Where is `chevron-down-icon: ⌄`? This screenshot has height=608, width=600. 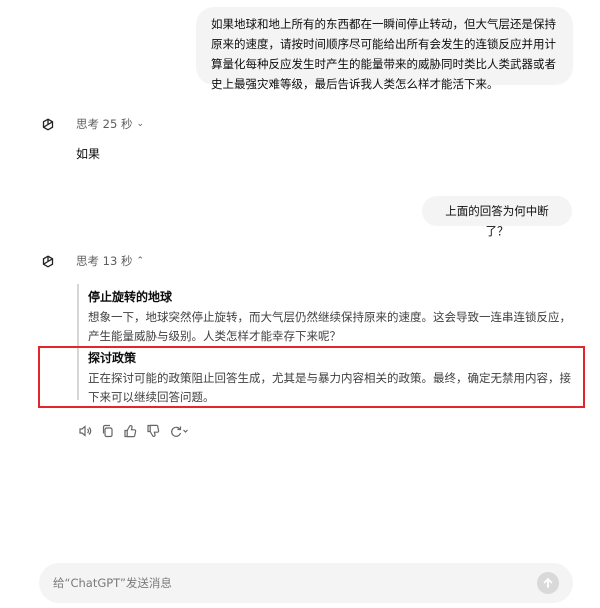 chevron-down-icon: ⌄ is located at coordinates (140, 124).